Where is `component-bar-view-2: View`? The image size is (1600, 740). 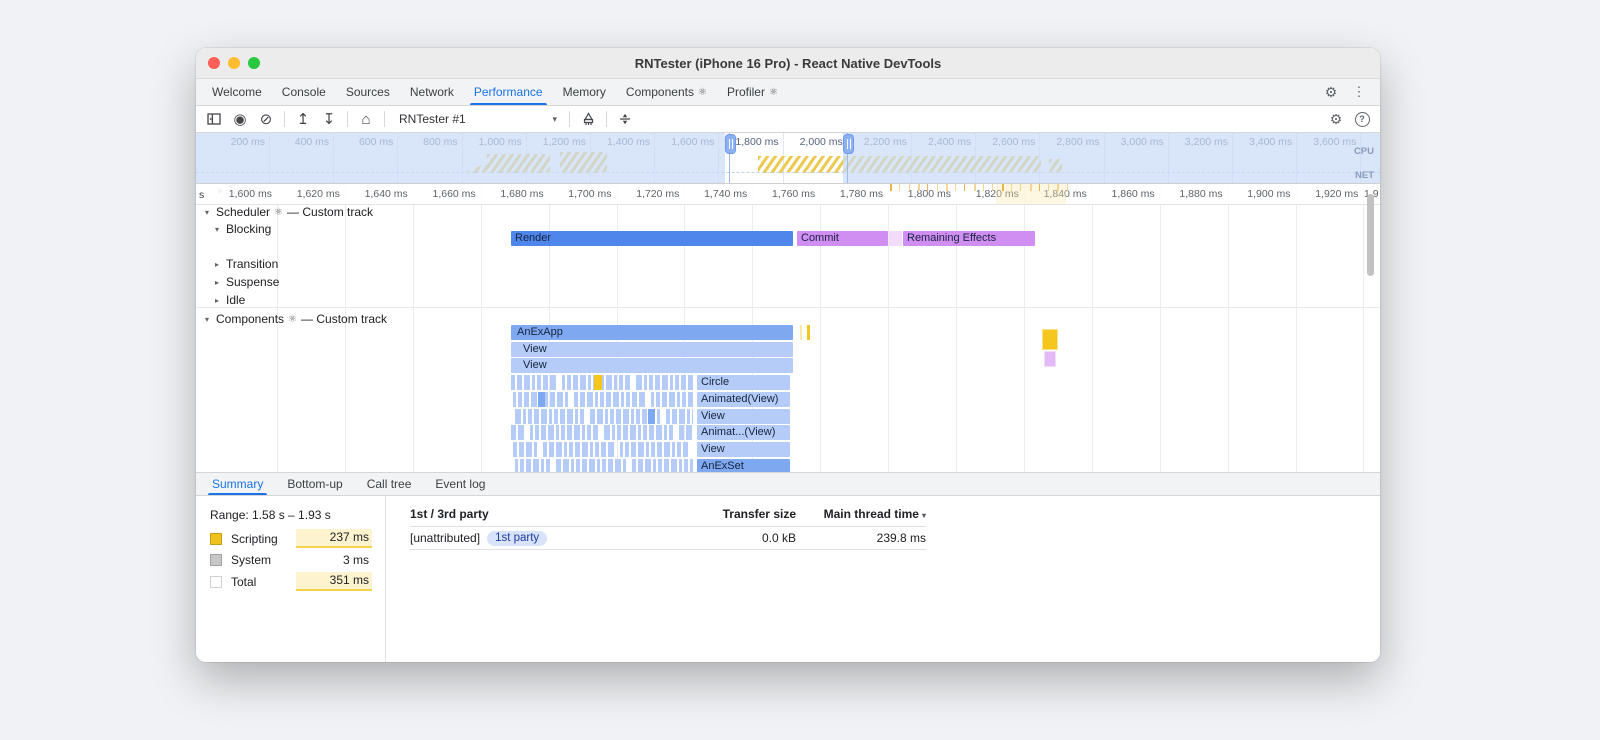 component-bar-view-2: View is located at coordinates (652, 366).